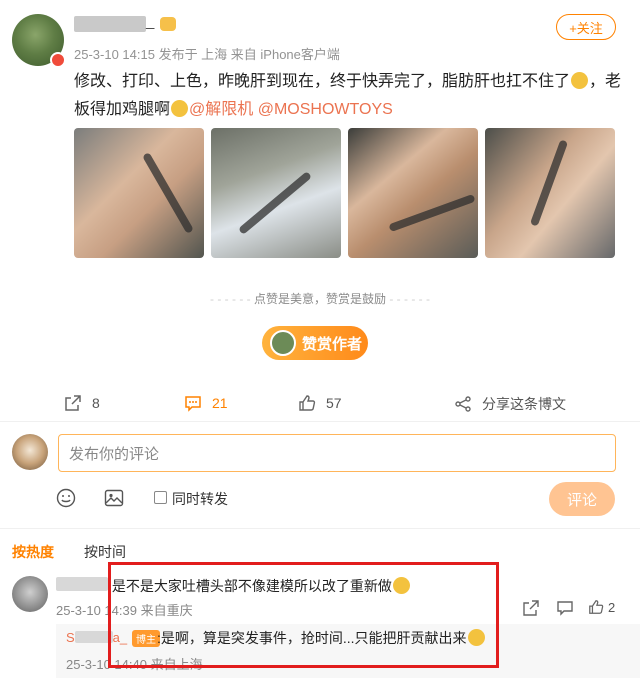  What do you see at coordinates (193, 404) in the screenshot?
I see `comment-icon` at bounding box center [193, 404].